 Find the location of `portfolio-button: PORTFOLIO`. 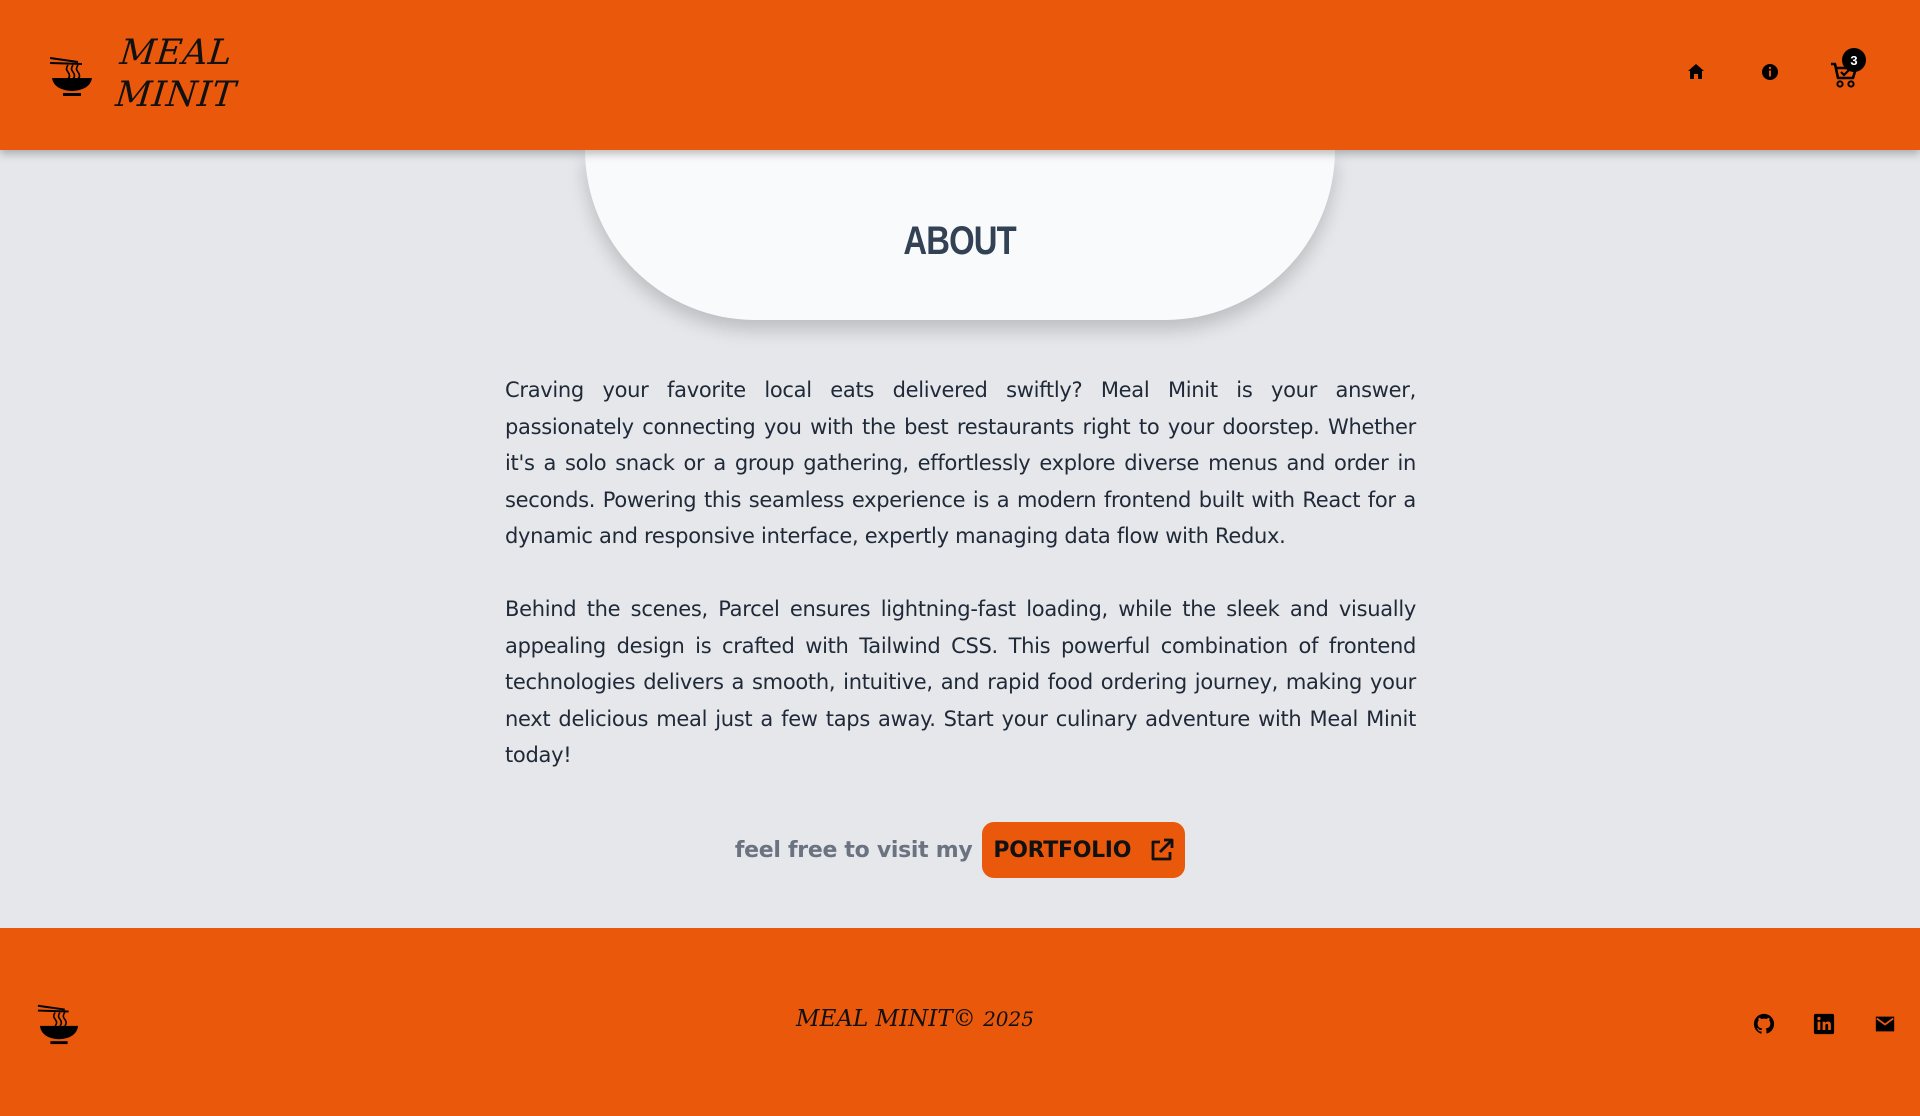

portfolio-button: PORTFOLIO is located at coordinates (1084, 850).